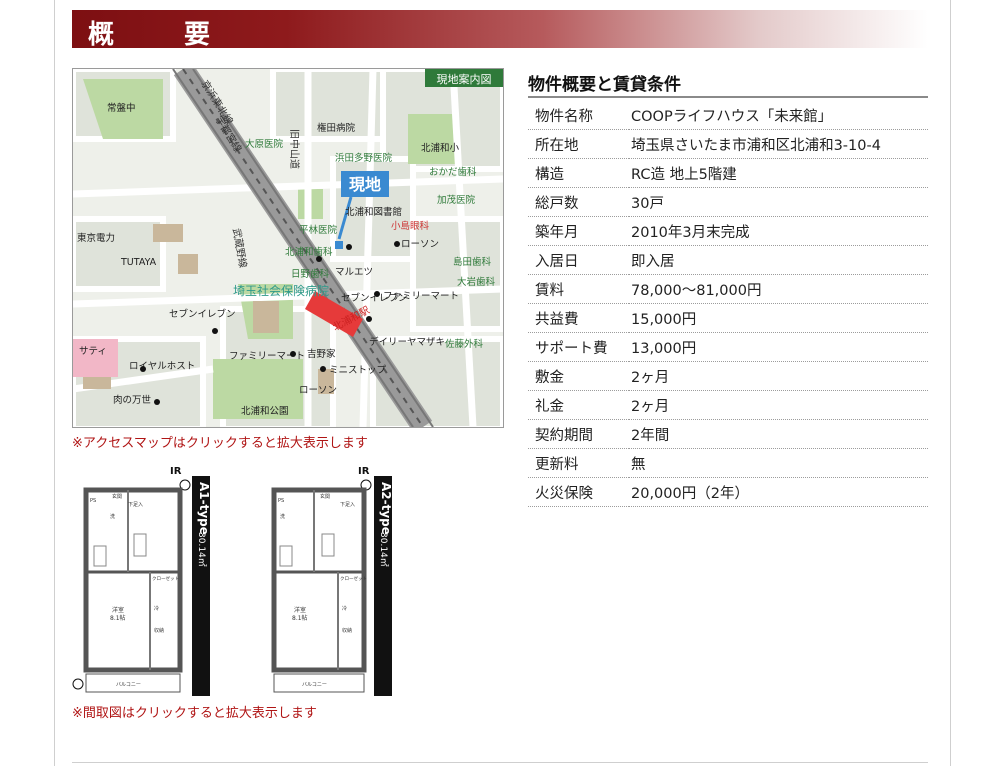  What do you see at coordinates (54, 383) in the screenshot?
I see `page-left-border` at bounding box center [54, 383].